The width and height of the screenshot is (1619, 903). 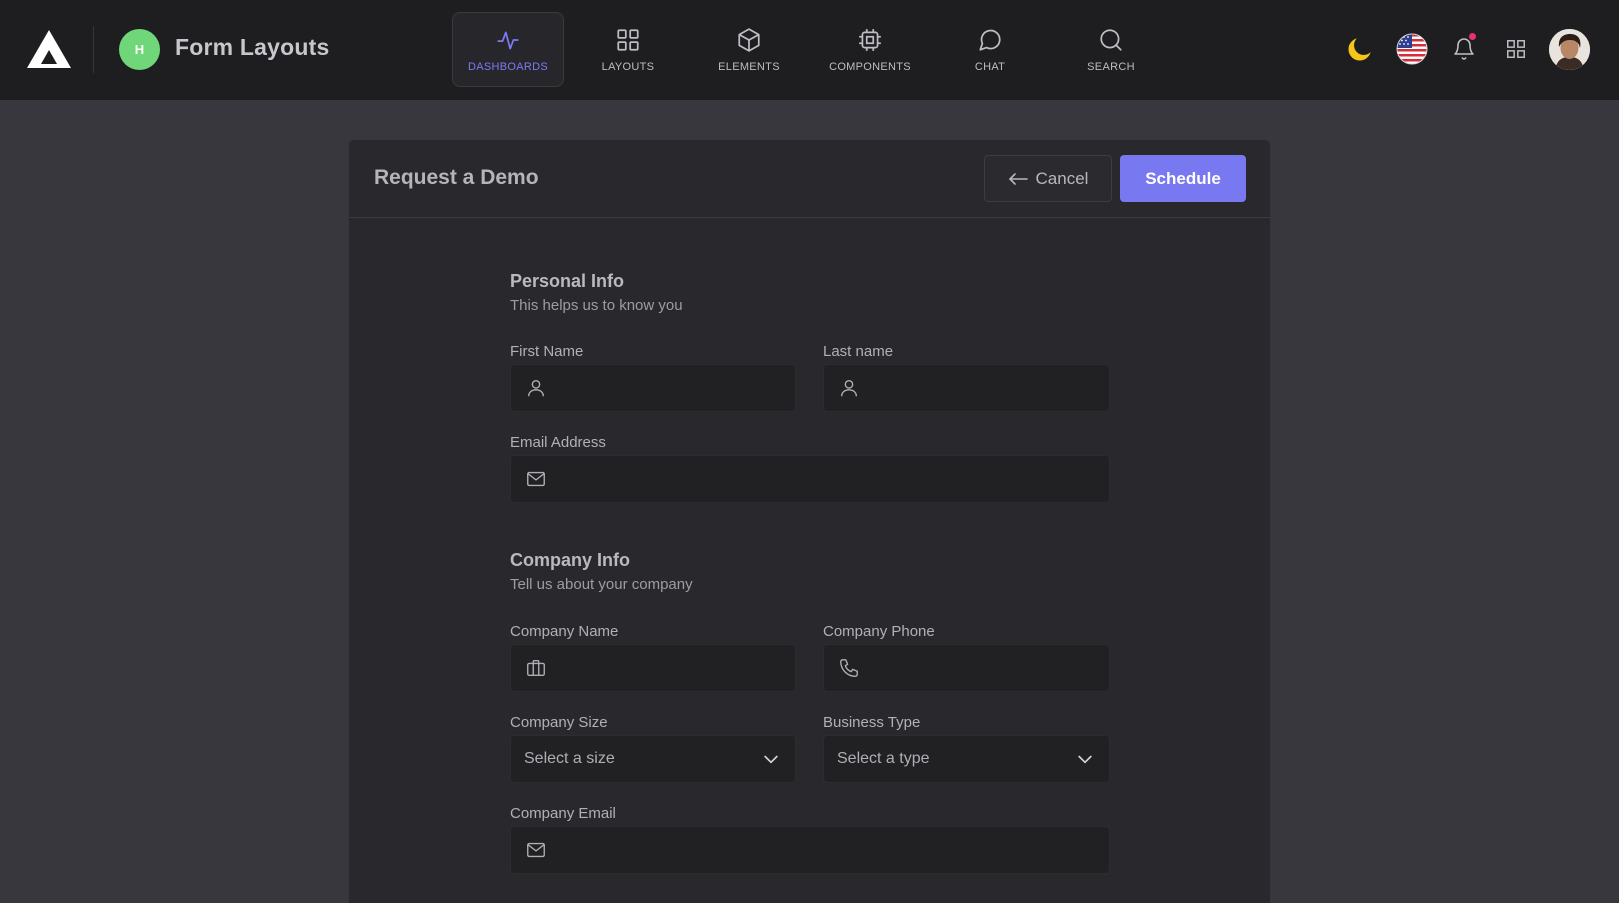 What do you see at coordinates (883, 758) in the screenshot?
I see `business-type-value: Select a type` at bounding box center [883, 758].